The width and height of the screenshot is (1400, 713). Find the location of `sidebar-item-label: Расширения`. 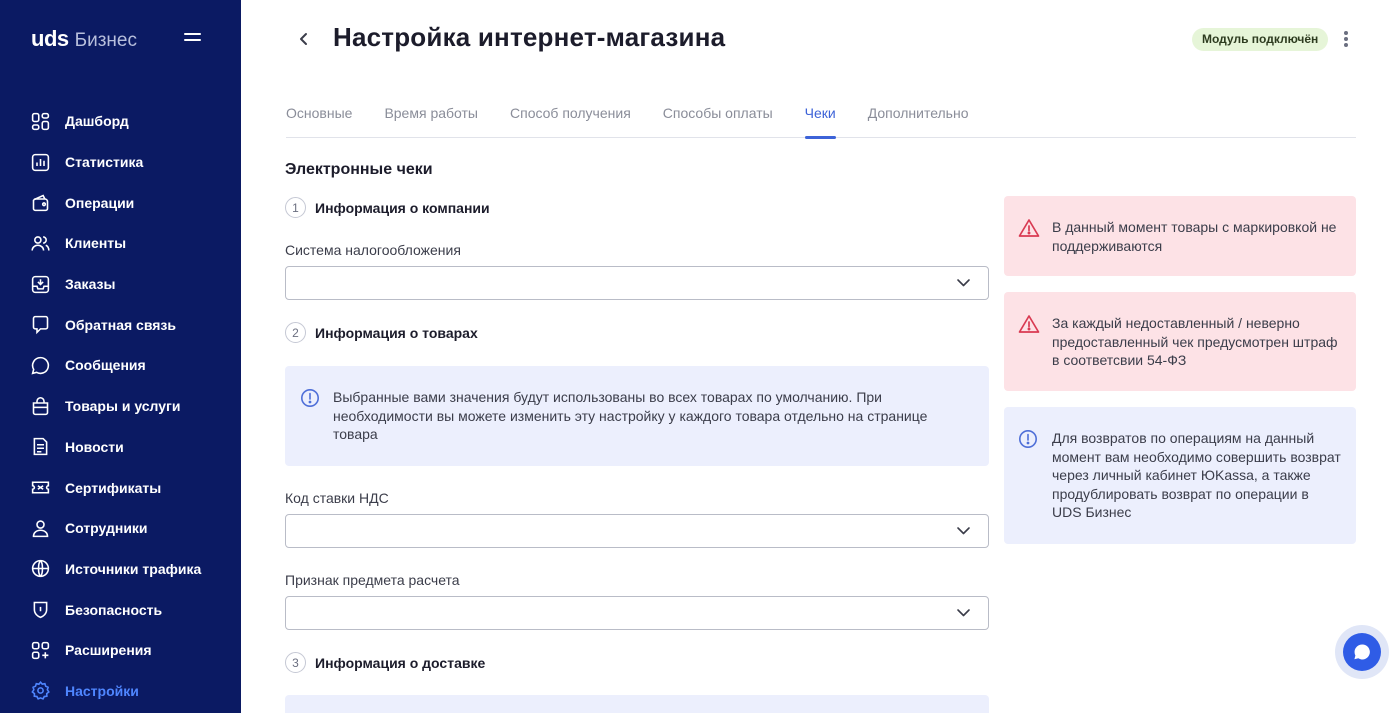

sidebar-item-label: Расширения is located at coordinates (108, 650).